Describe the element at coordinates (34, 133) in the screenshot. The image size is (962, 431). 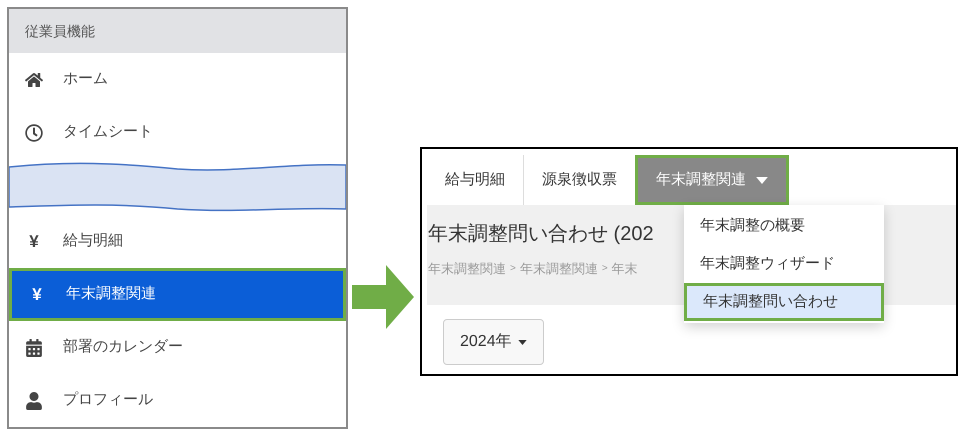
I see `clock-icon` at that location.